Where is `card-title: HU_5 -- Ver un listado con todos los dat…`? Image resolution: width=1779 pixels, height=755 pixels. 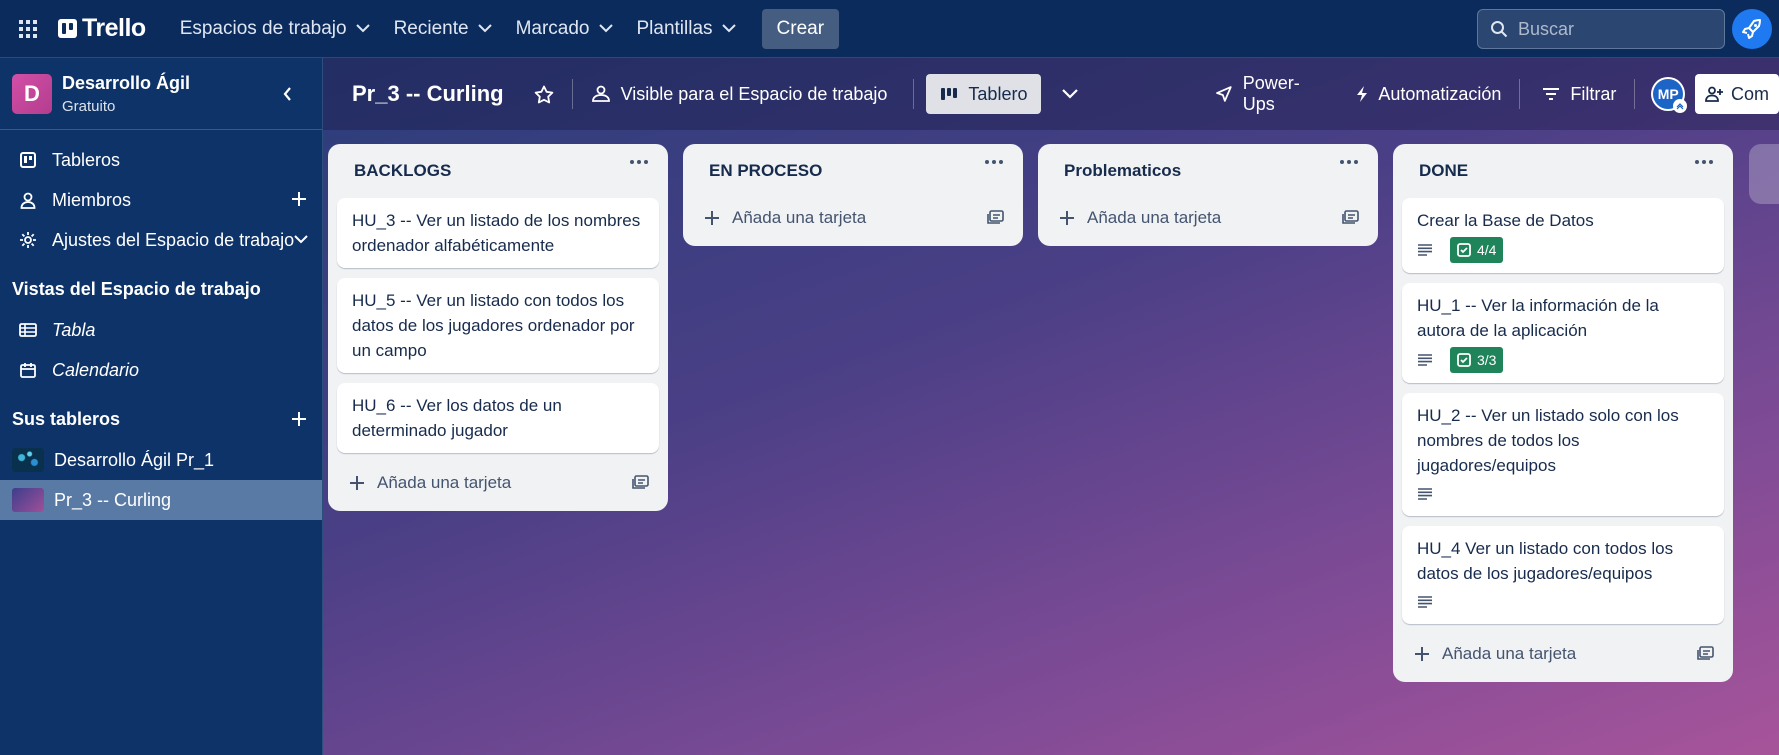 card-title: HU_5 -- Ver un listado con todos los dat… is located at coordinates (493, 325).